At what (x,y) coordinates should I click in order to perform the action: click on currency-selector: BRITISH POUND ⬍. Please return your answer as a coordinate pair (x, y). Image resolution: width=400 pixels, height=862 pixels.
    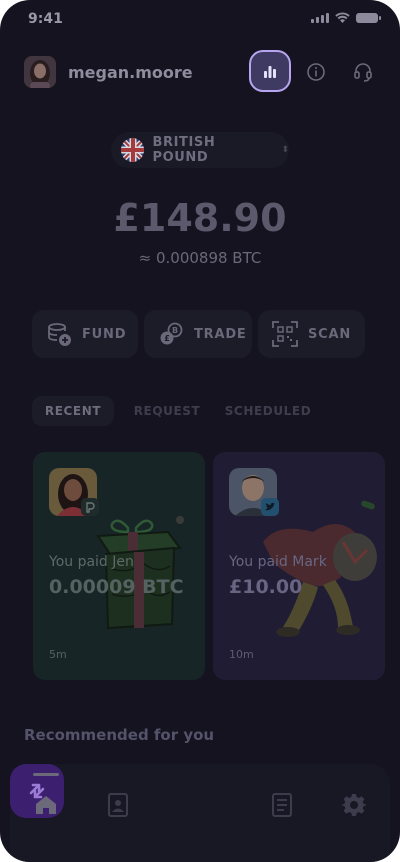
    Looking at the image, I should click on (200, 150).